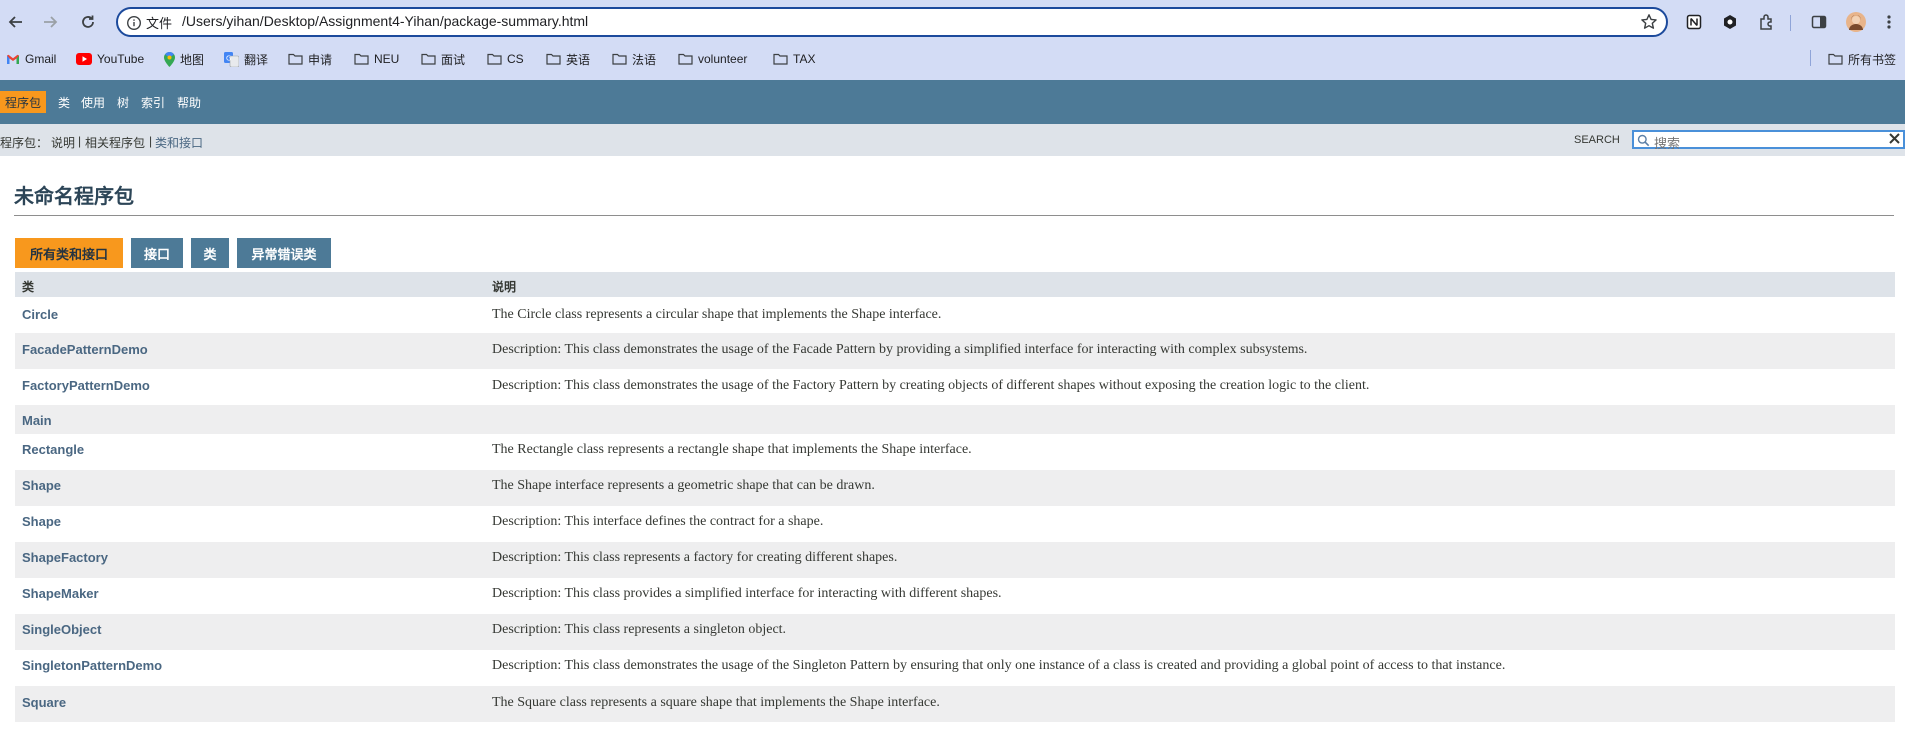  I want to click on subnav-prefix: 程序包：, so click(24, 143).